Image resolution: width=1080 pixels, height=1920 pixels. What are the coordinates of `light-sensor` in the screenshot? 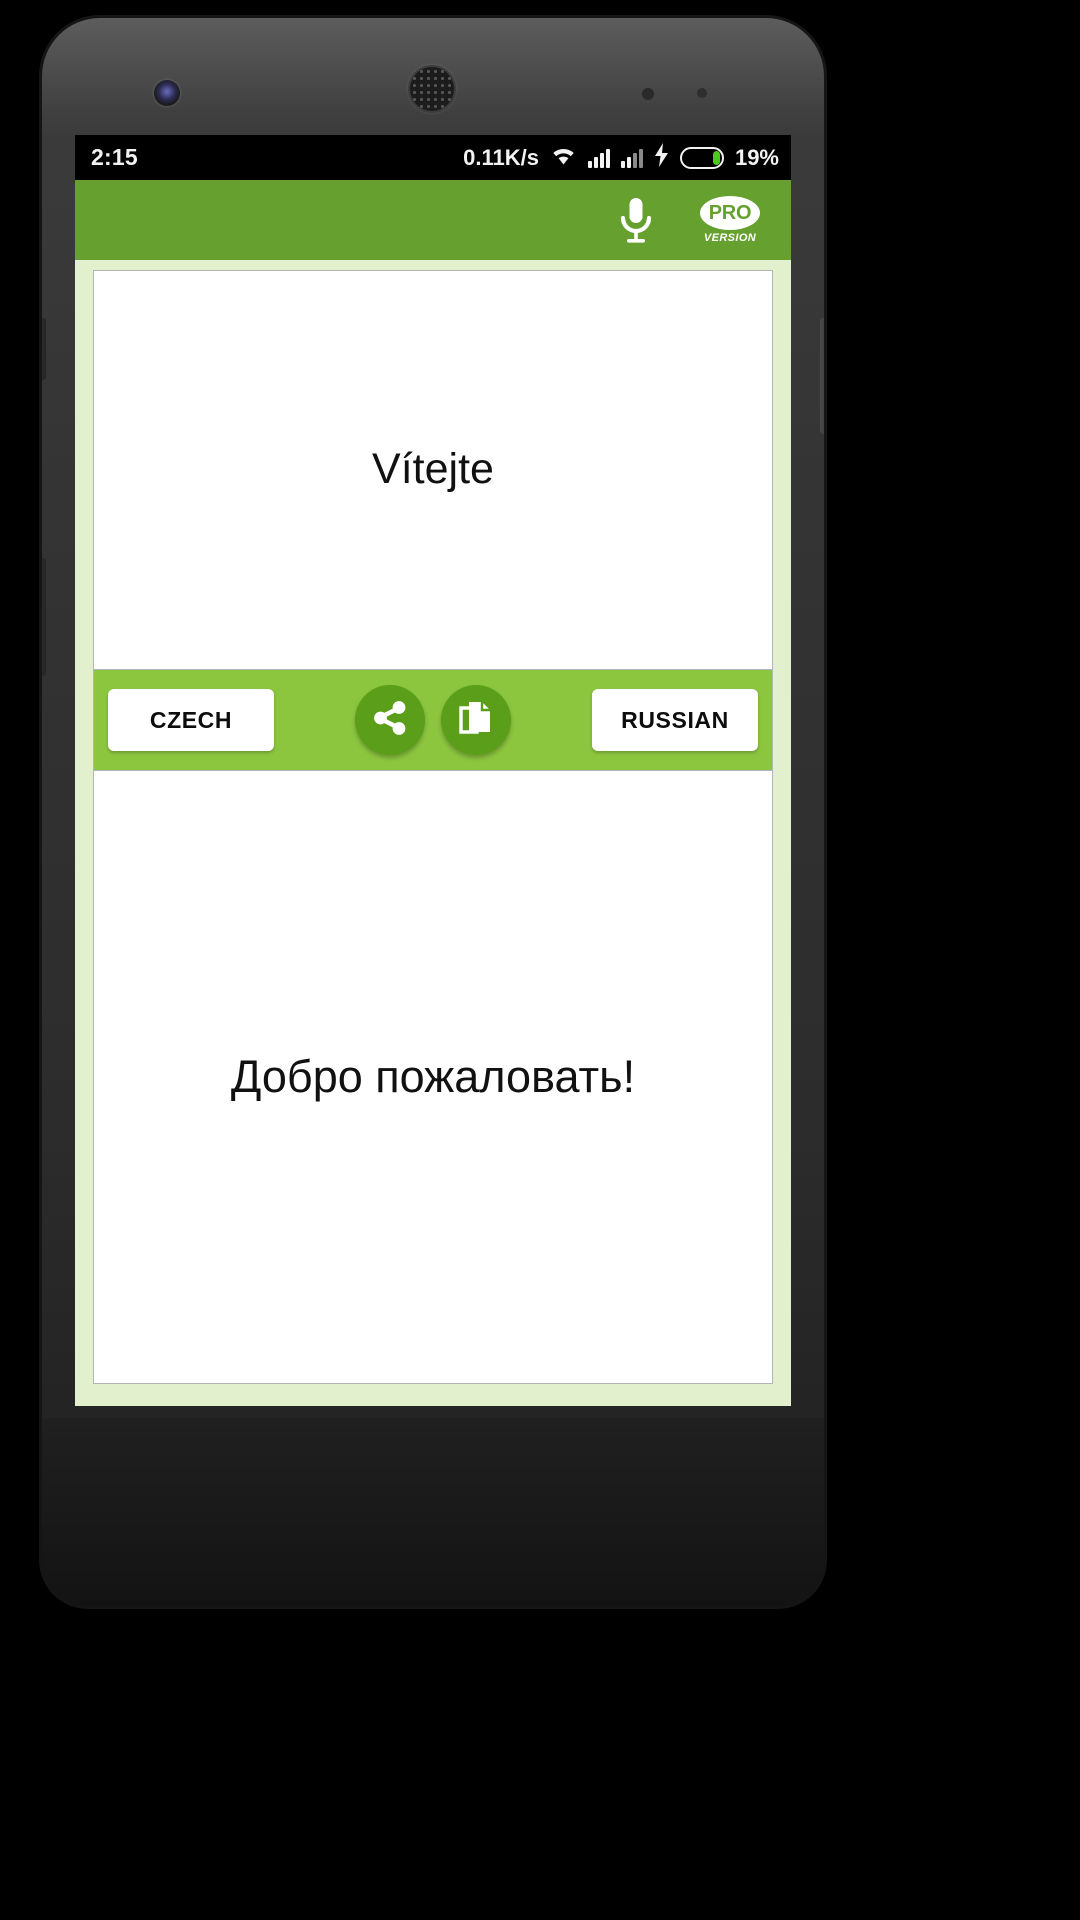 It's located at (702, 93).